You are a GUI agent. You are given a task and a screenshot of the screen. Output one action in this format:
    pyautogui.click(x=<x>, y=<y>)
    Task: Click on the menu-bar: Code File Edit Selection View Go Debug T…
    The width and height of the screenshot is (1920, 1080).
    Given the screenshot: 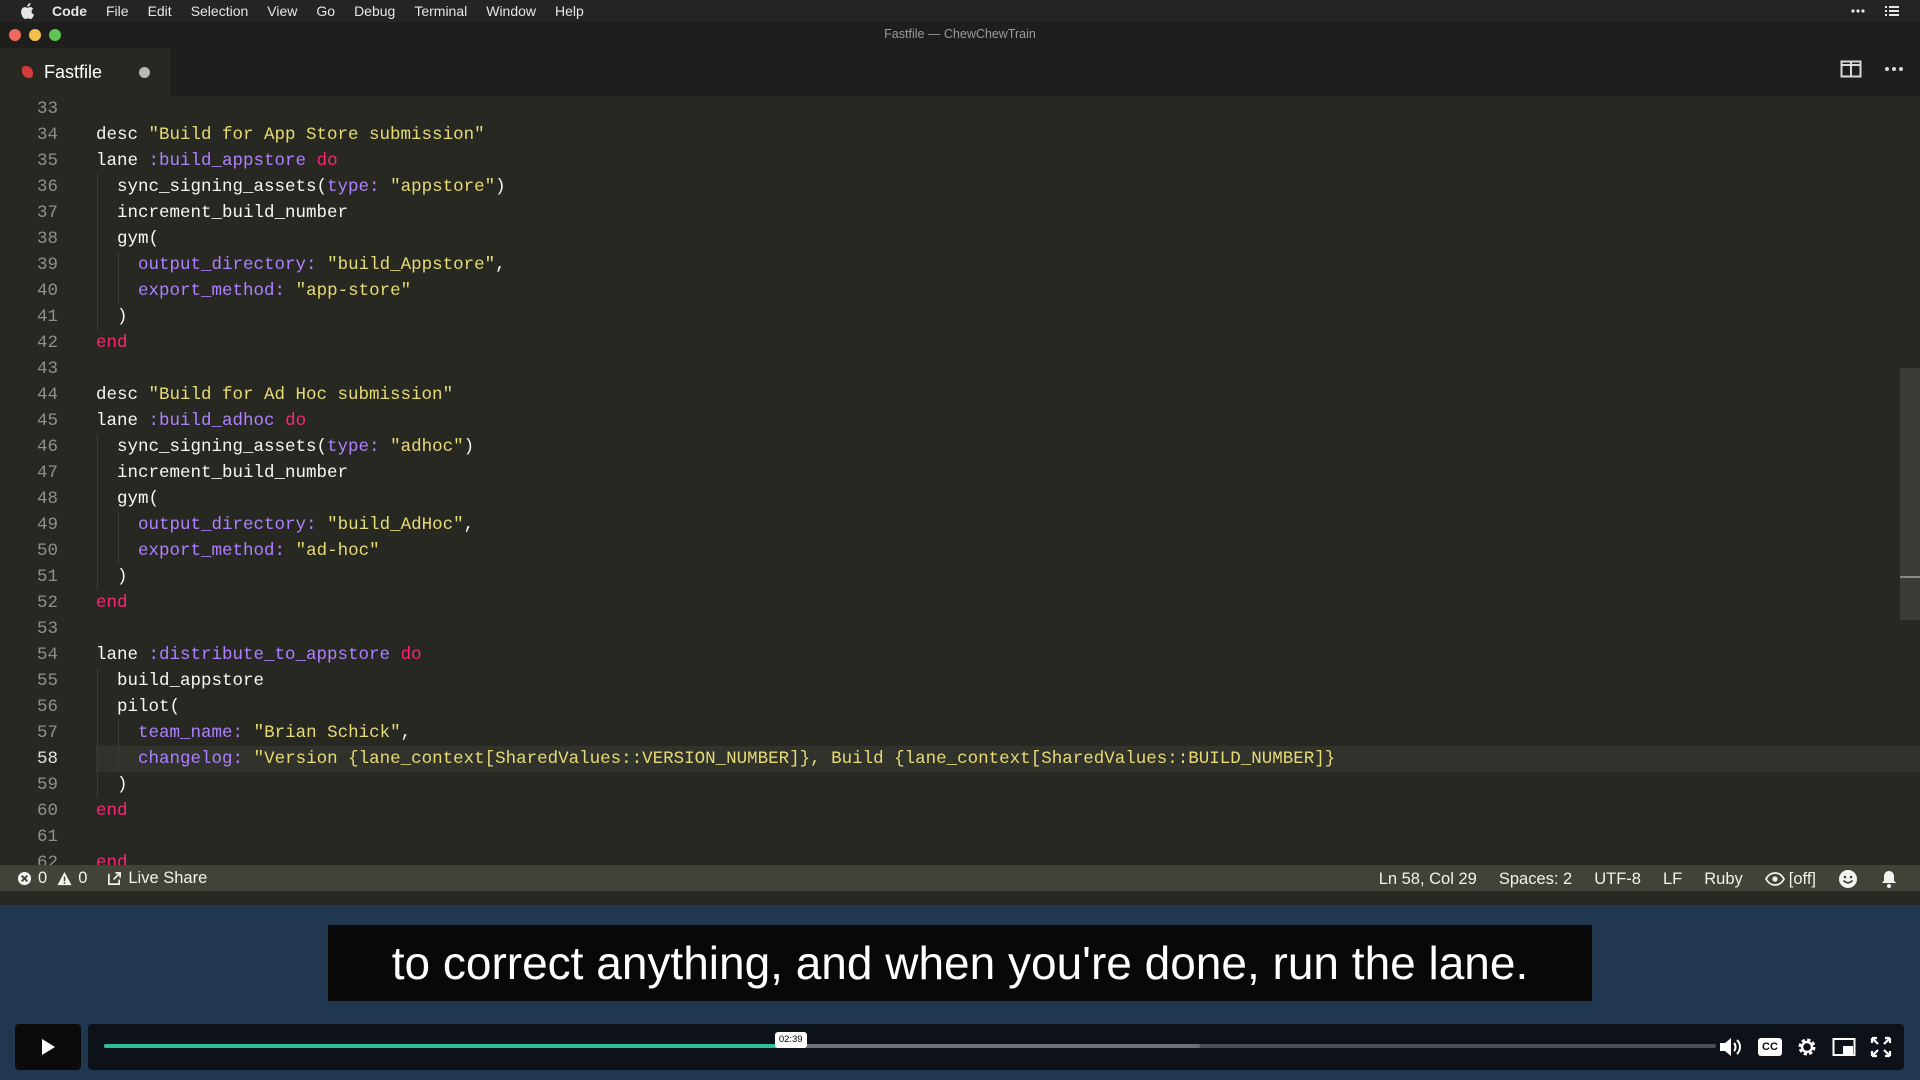 What is the action you would take?
    pyautogui.click(x=960, y=11)
    